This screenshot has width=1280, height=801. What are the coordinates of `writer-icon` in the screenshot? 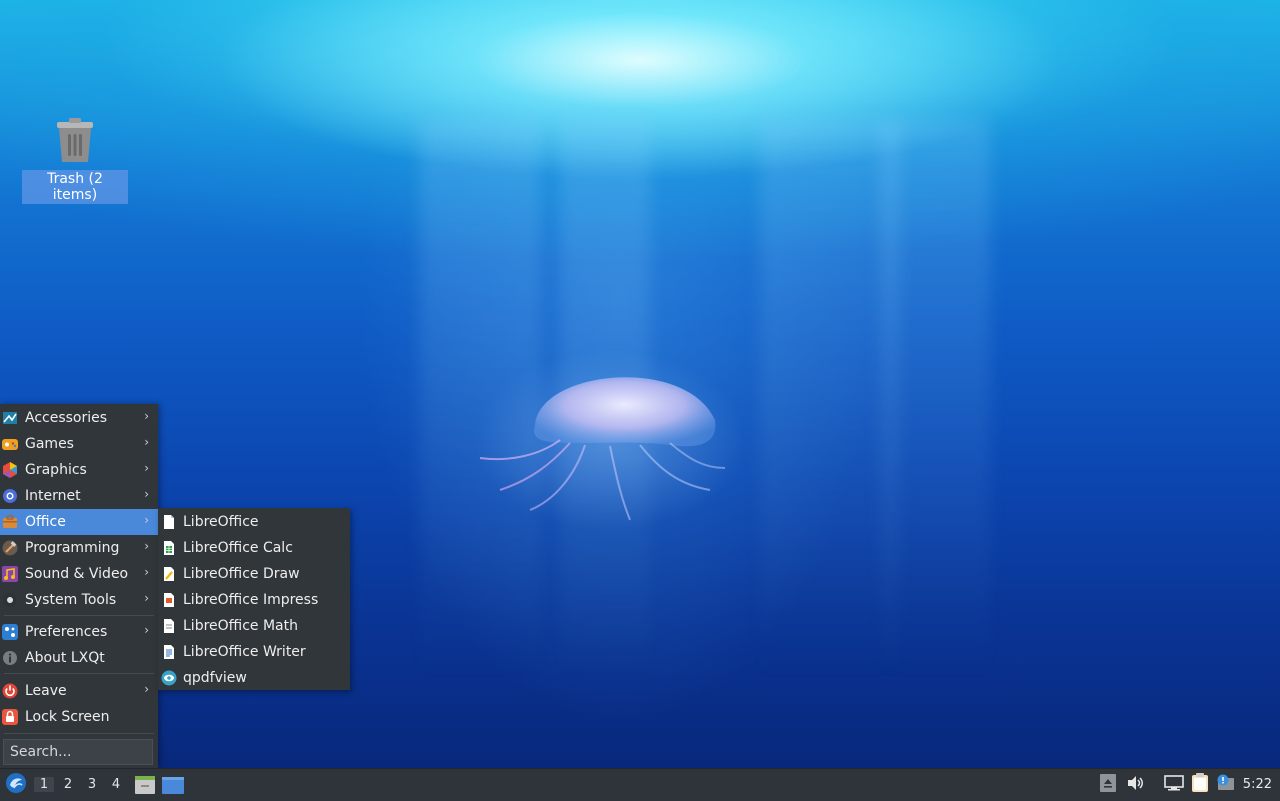 It's located at (169, 652).